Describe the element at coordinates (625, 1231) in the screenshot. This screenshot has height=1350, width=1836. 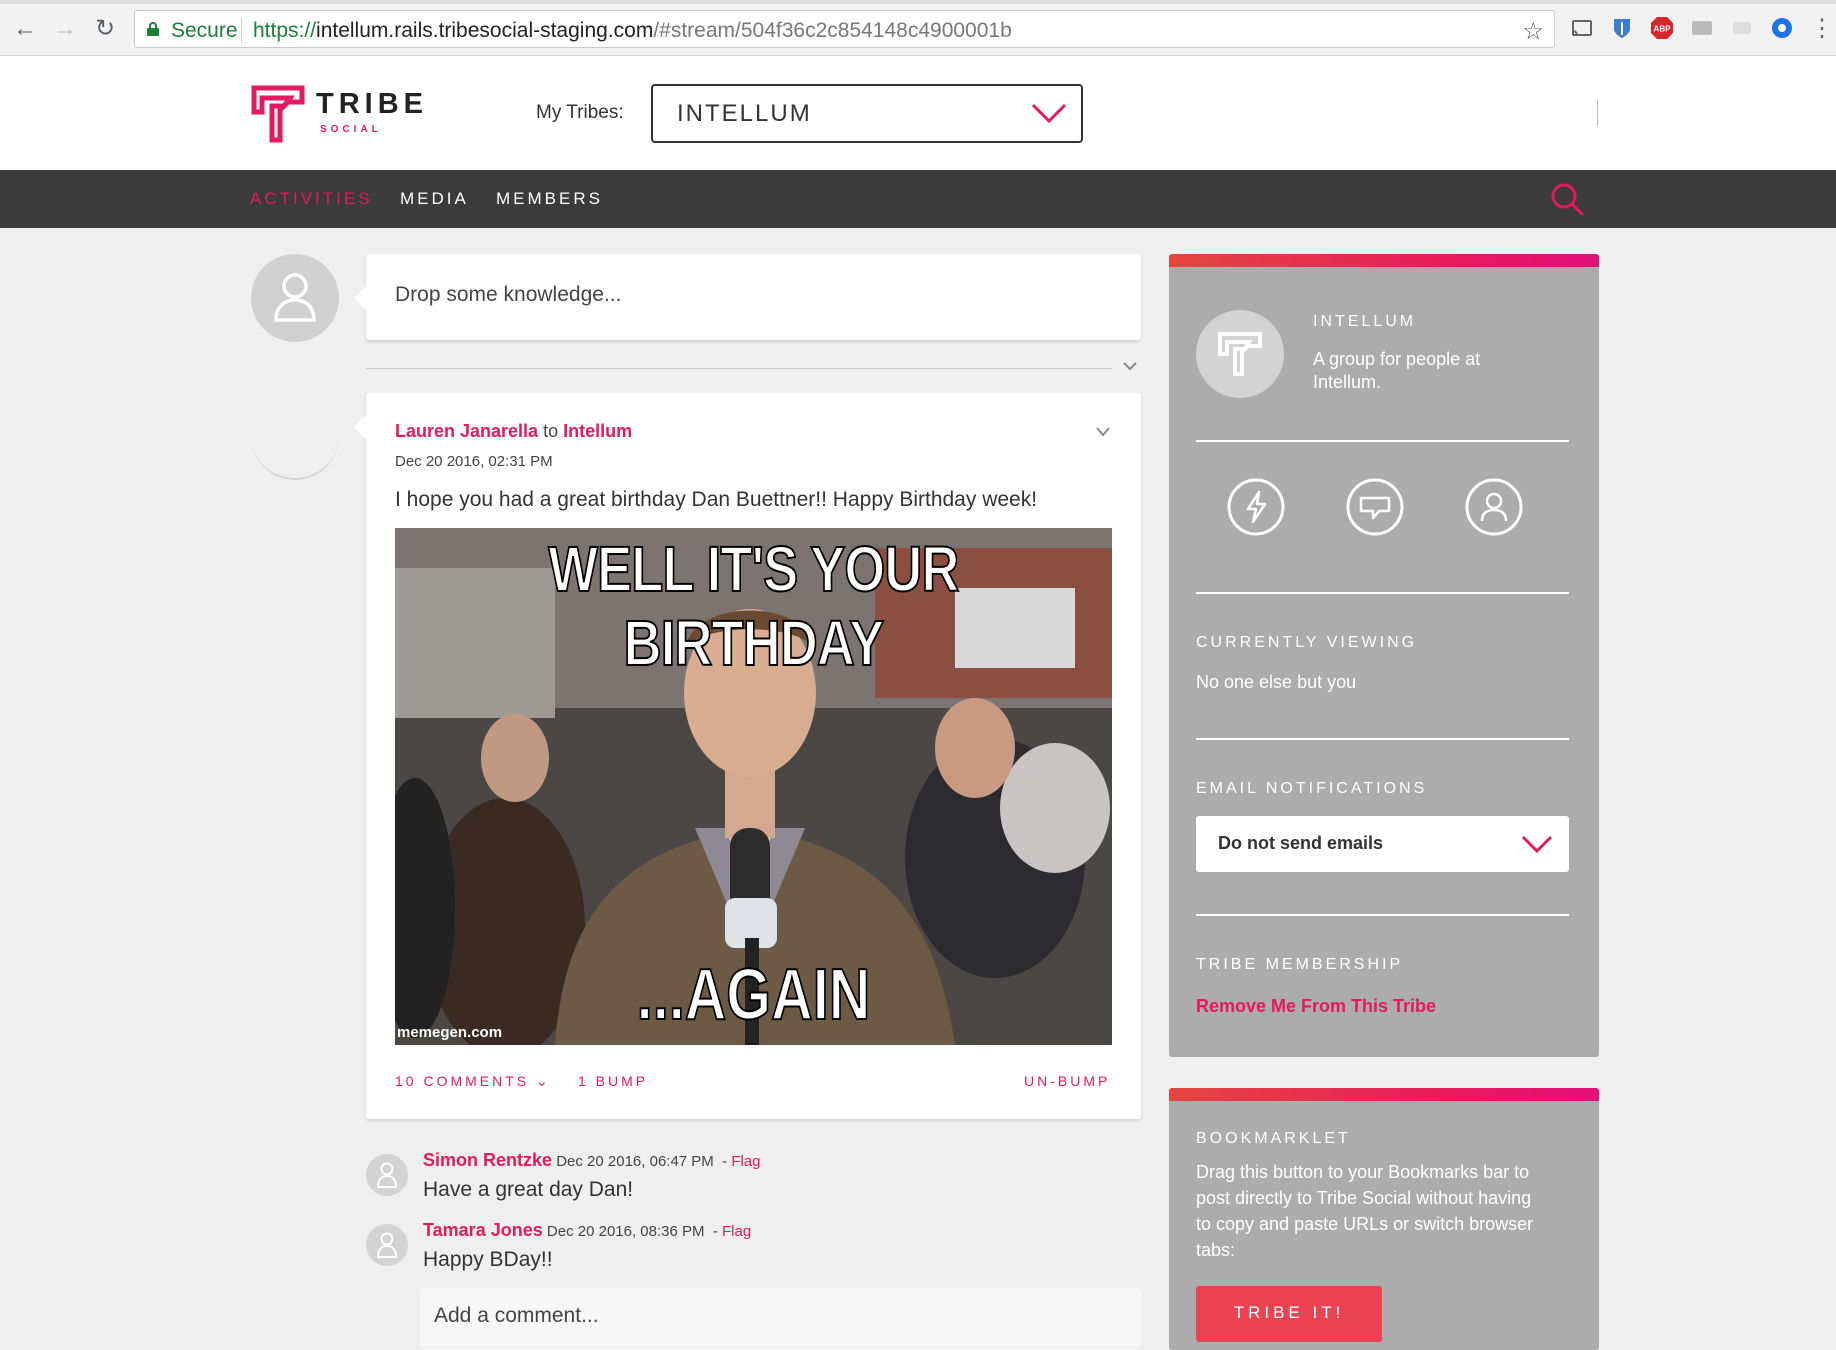
I see `comment-date: Dec 20 2016, 08:36 PM` at that location.